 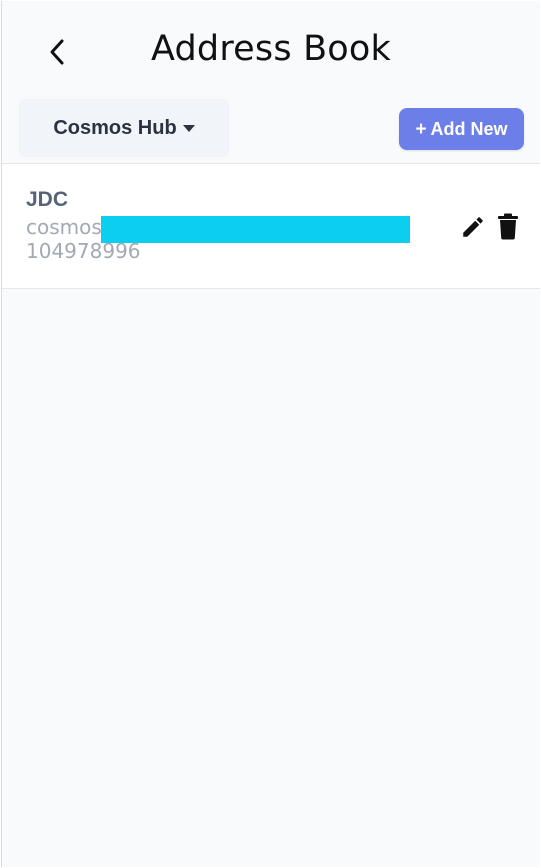 I want to click on delete-contact-button, so click(x=508, y=226).